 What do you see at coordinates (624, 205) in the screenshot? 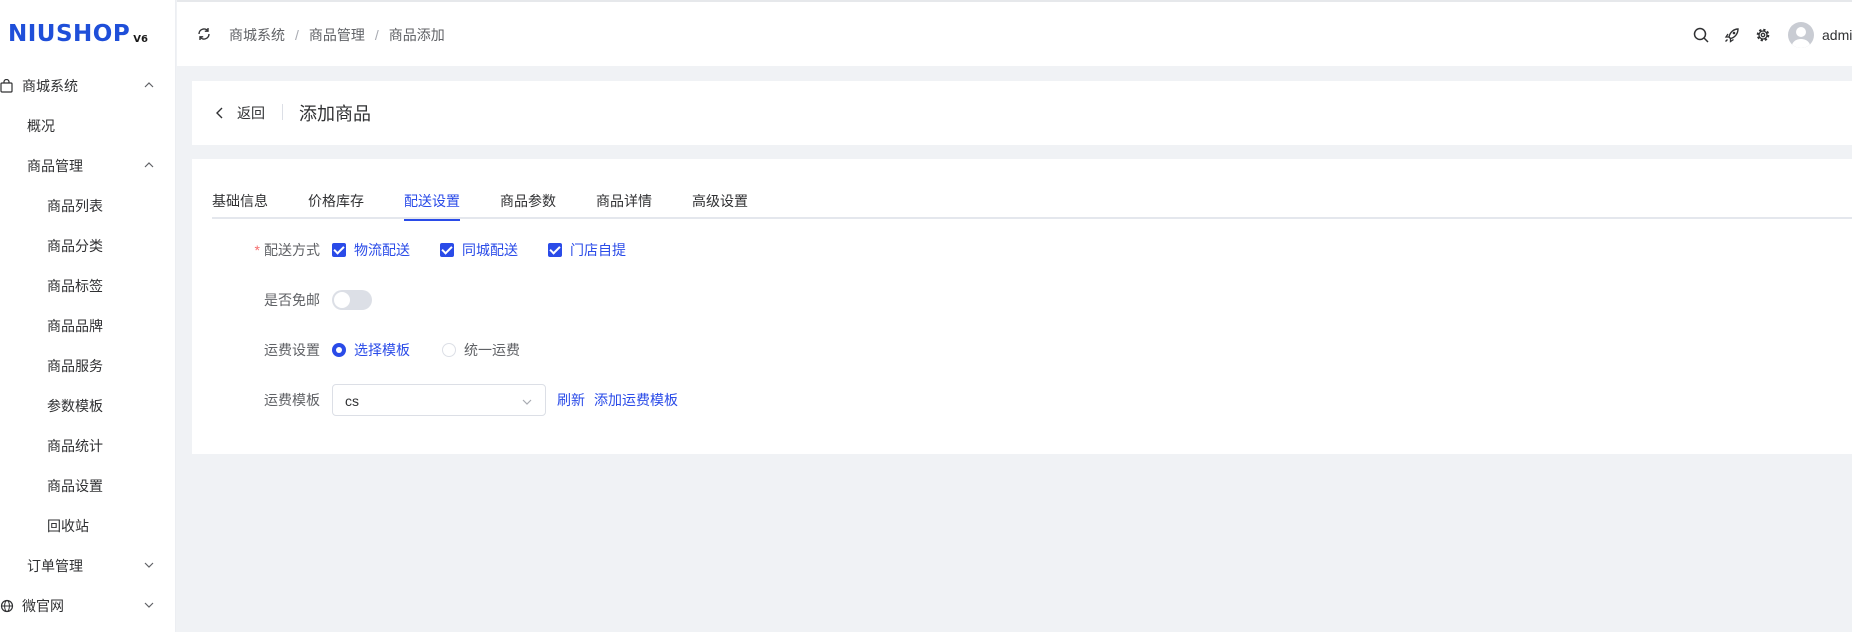
I see `tab-goods-detail: 商品详情` at bounding box center [624, 205].